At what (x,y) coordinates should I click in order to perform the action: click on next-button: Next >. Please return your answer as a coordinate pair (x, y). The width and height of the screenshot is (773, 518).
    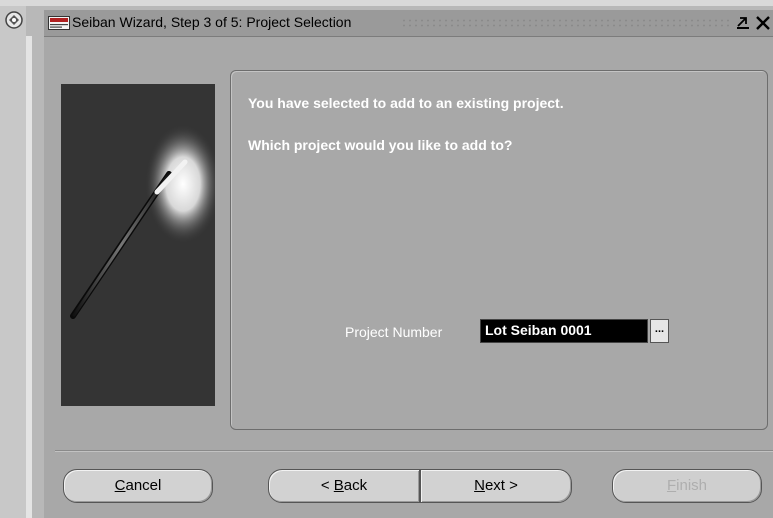
    Looking at the image, I should click on (496, 486).